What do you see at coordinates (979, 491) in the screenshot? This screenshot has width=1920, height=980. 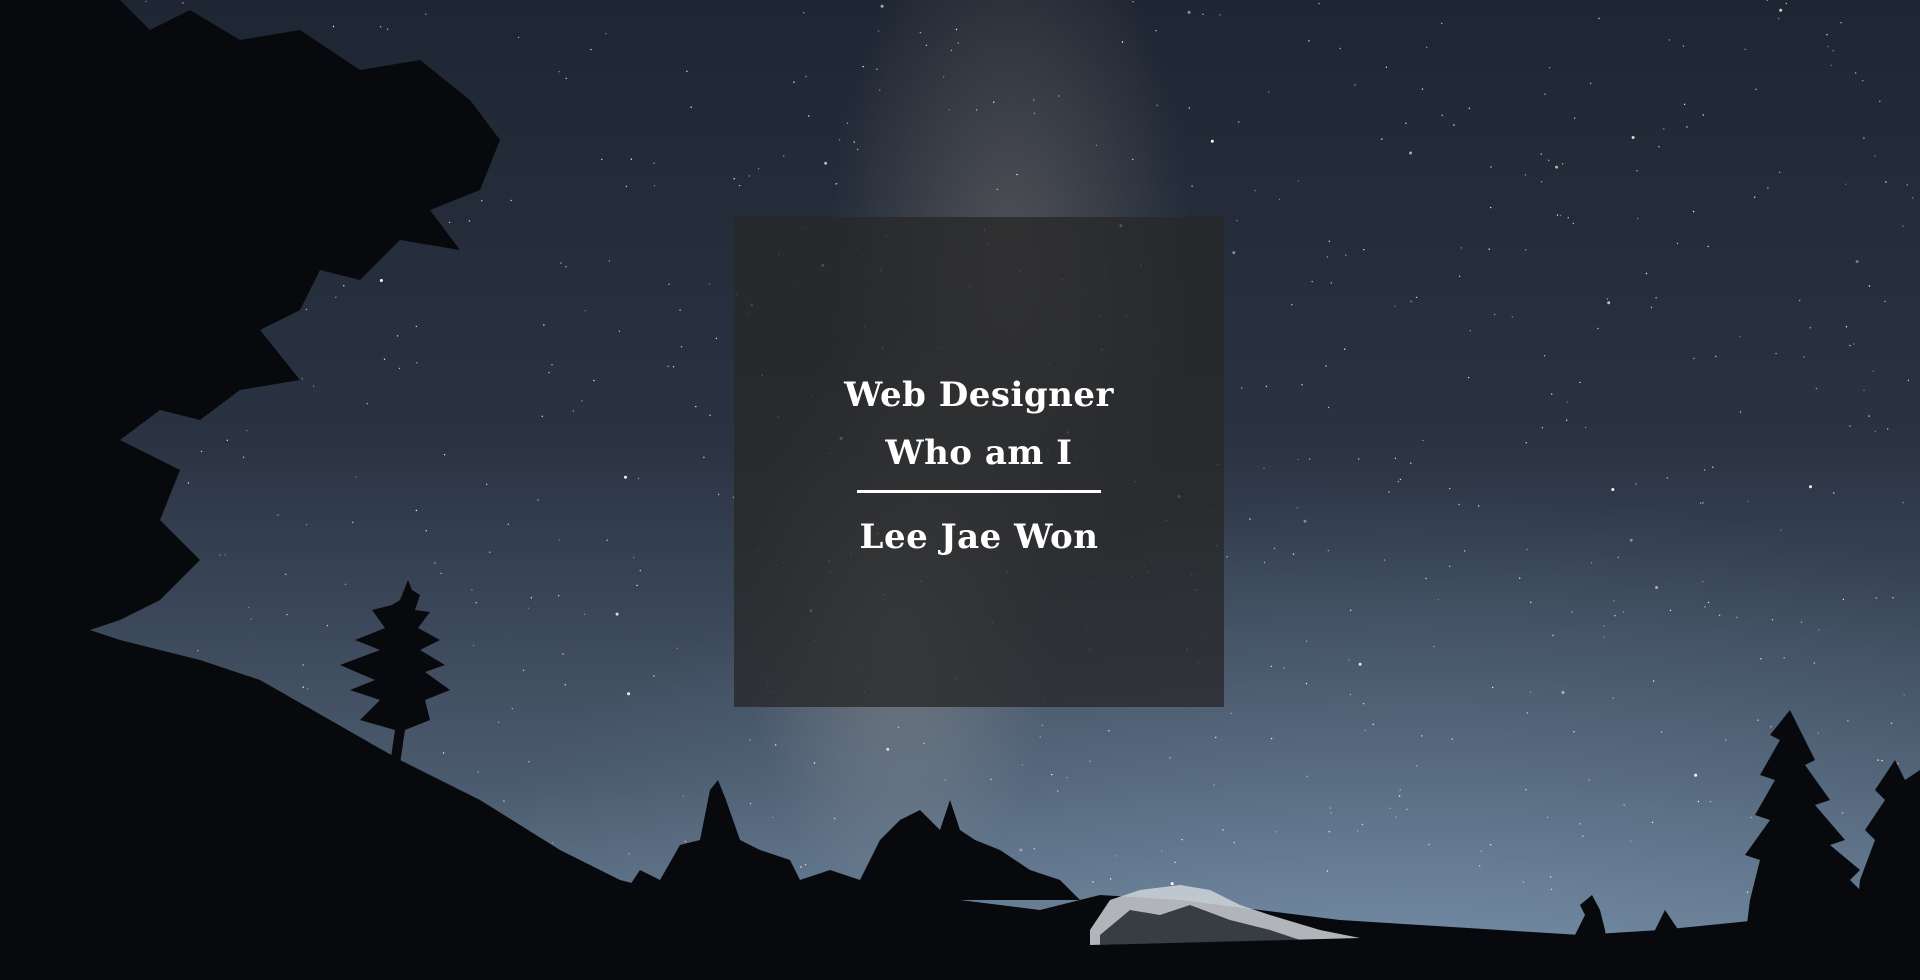 I see `title-divider` at bounding box center [979, 491].